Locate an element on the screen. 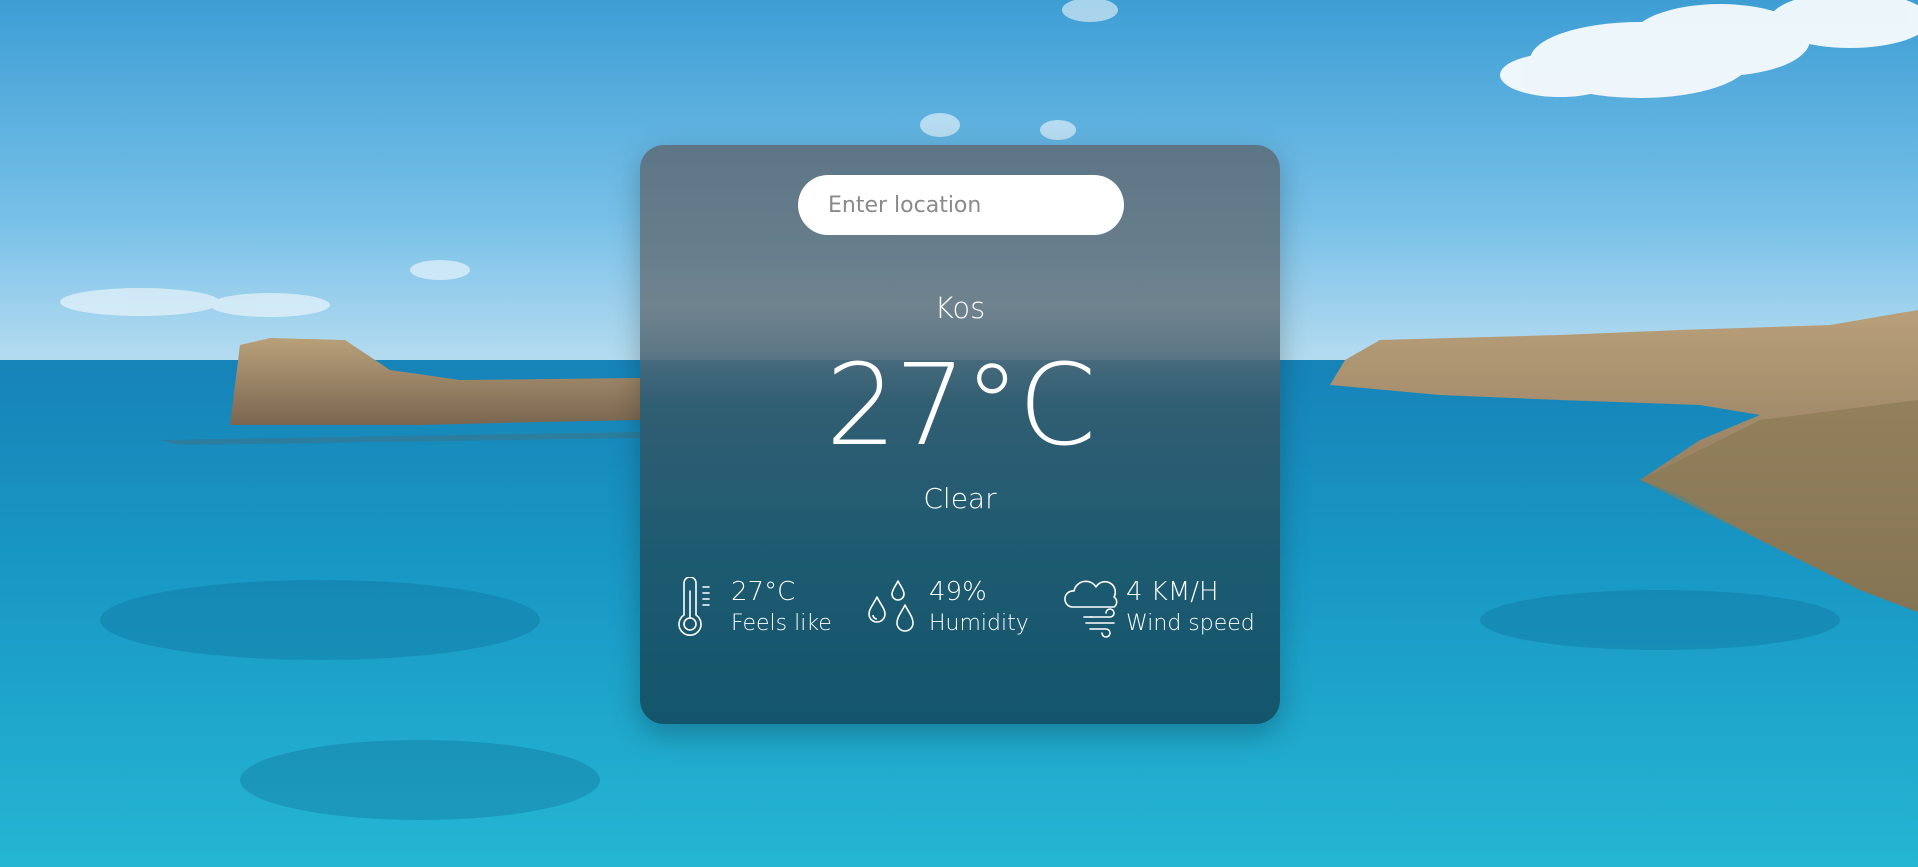  wind-speed-stat: 4 KM/H Wind speed is located at coordinates (1165, 612).